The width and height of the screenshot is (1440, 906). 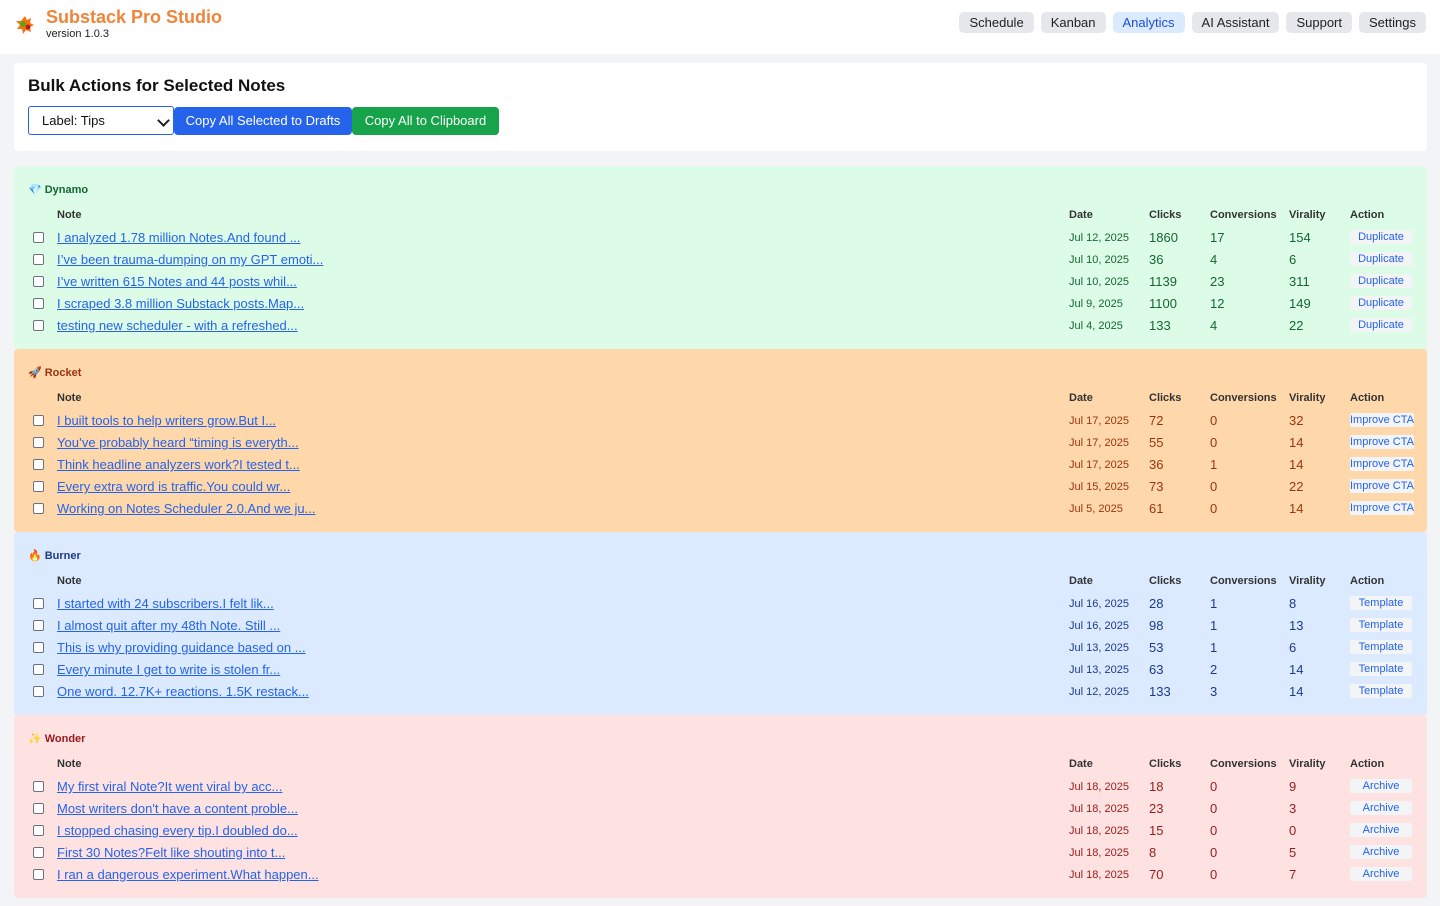 I want to click on group-emoji-icon: ✨, so click(x=35, y=739).